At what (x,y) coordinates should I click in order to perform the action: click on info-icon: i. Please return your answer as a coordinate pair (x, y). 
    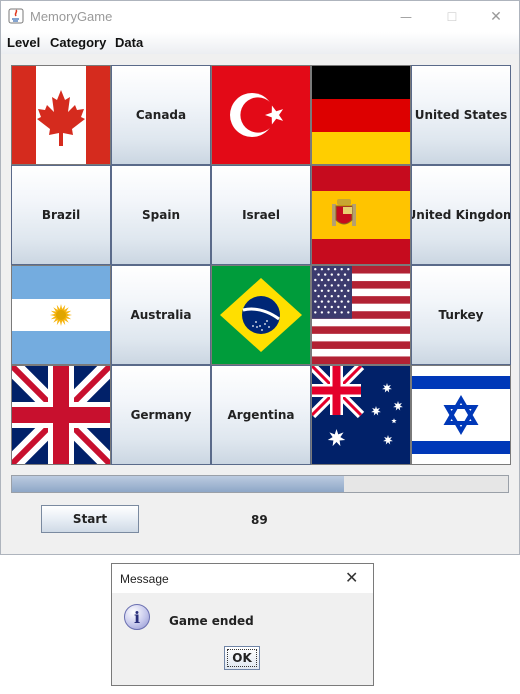
    Looking at the image, I should click on (137, 617).